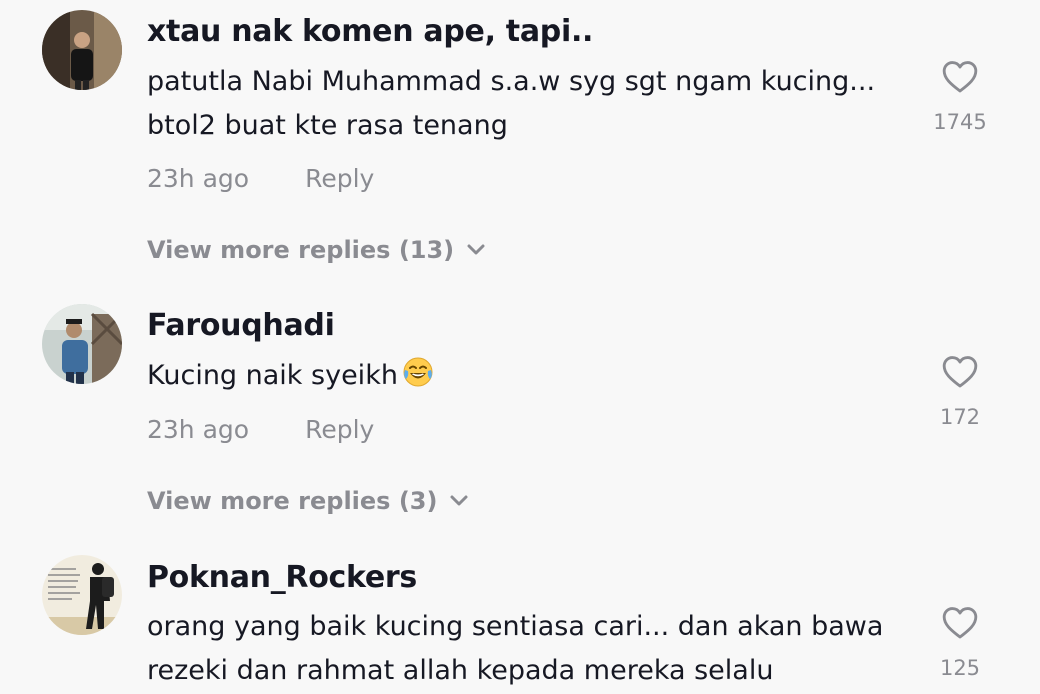 The height and width of the screenshot is (694, 1040). I want to click on like-count: 172, so click(960, 417).